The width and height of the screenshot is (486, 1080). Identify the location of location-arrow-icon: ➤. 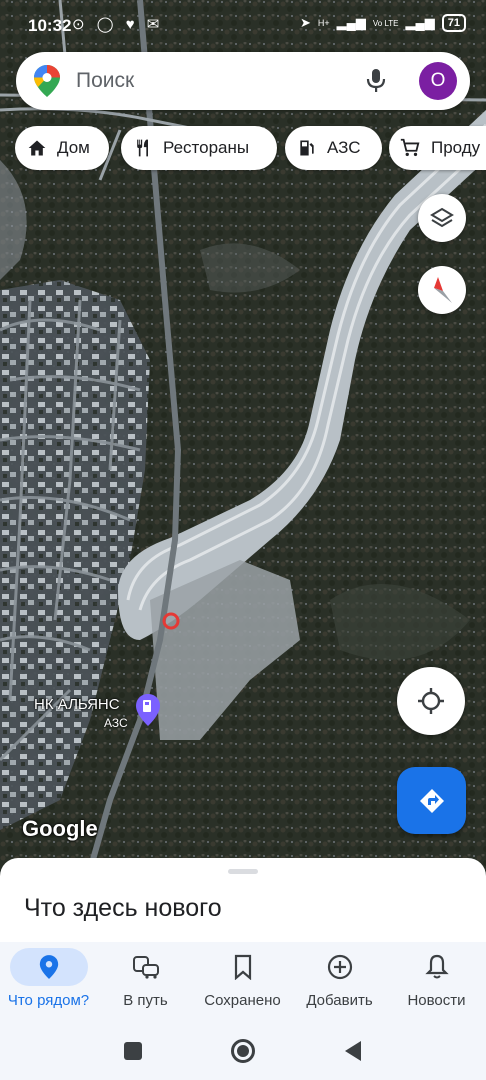
(305, 22).